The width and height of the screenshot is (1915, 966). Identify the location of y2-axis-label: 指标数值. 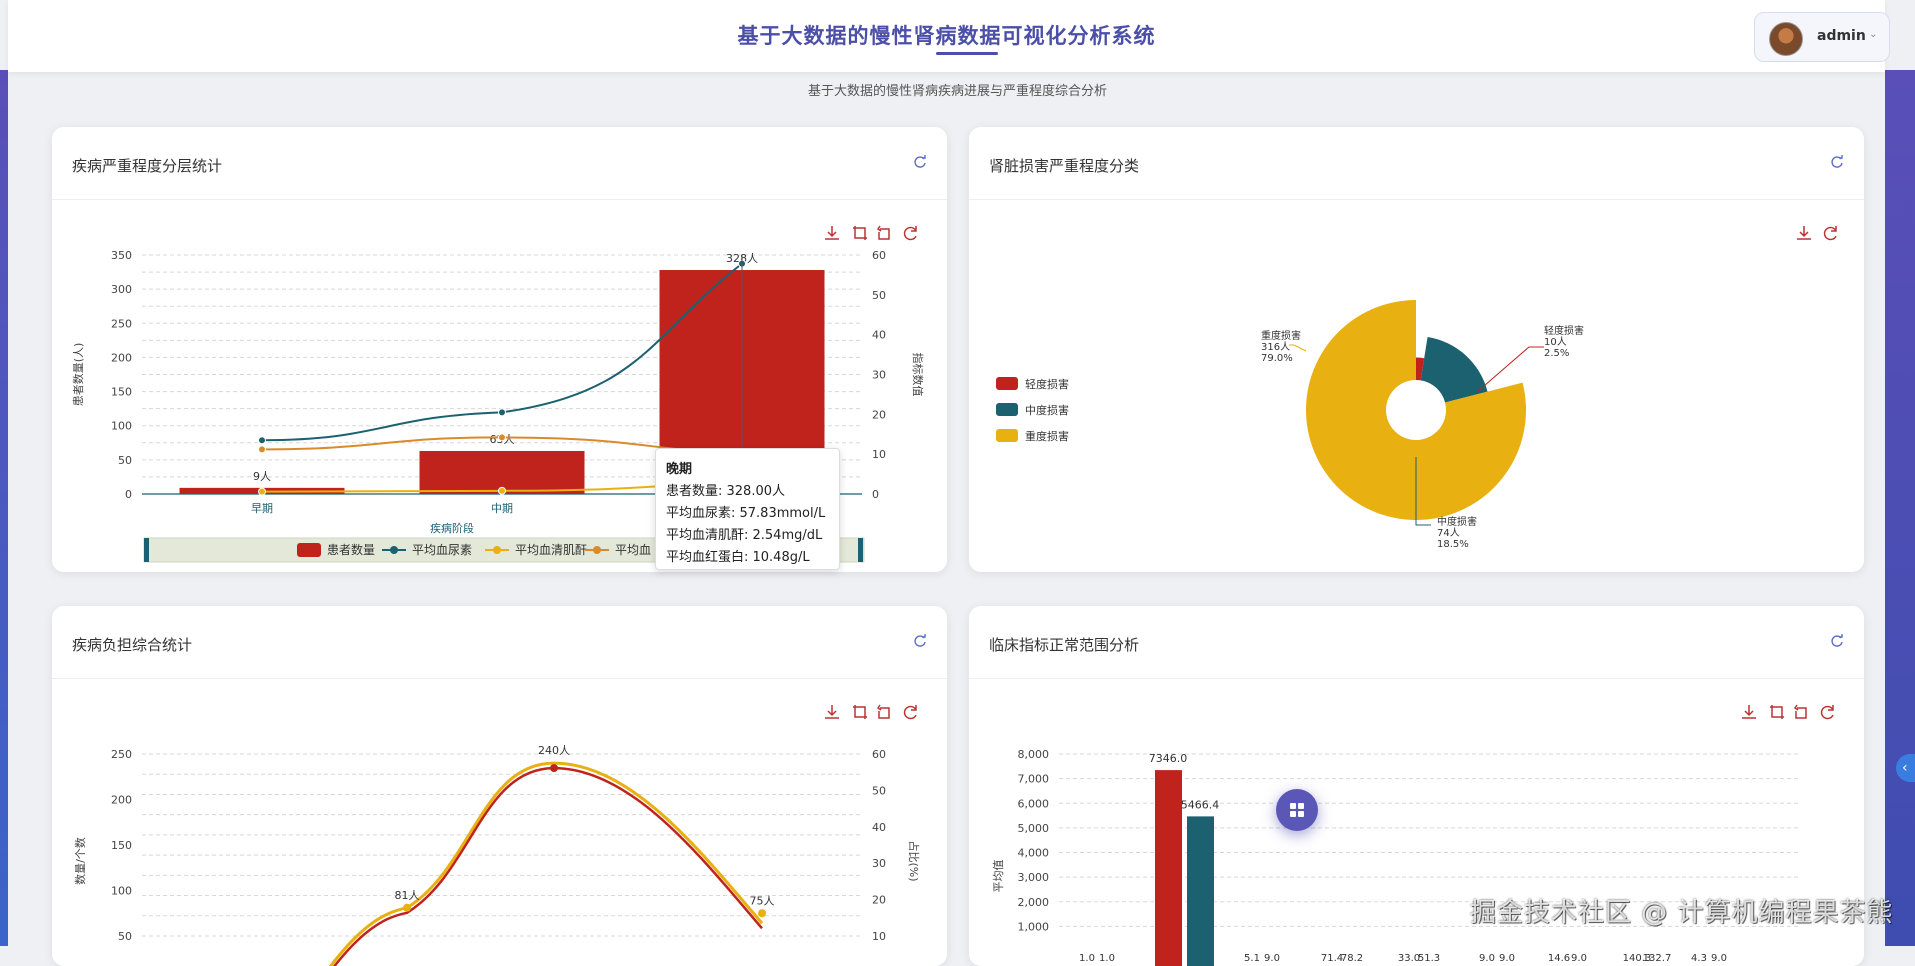
(918, 375).